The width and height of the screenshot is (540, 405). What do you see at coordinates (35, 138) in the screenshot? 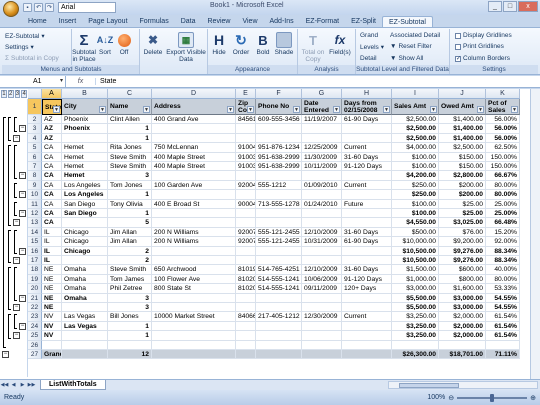
I see `row-header-4: 4` at bounding box center [35, 138].